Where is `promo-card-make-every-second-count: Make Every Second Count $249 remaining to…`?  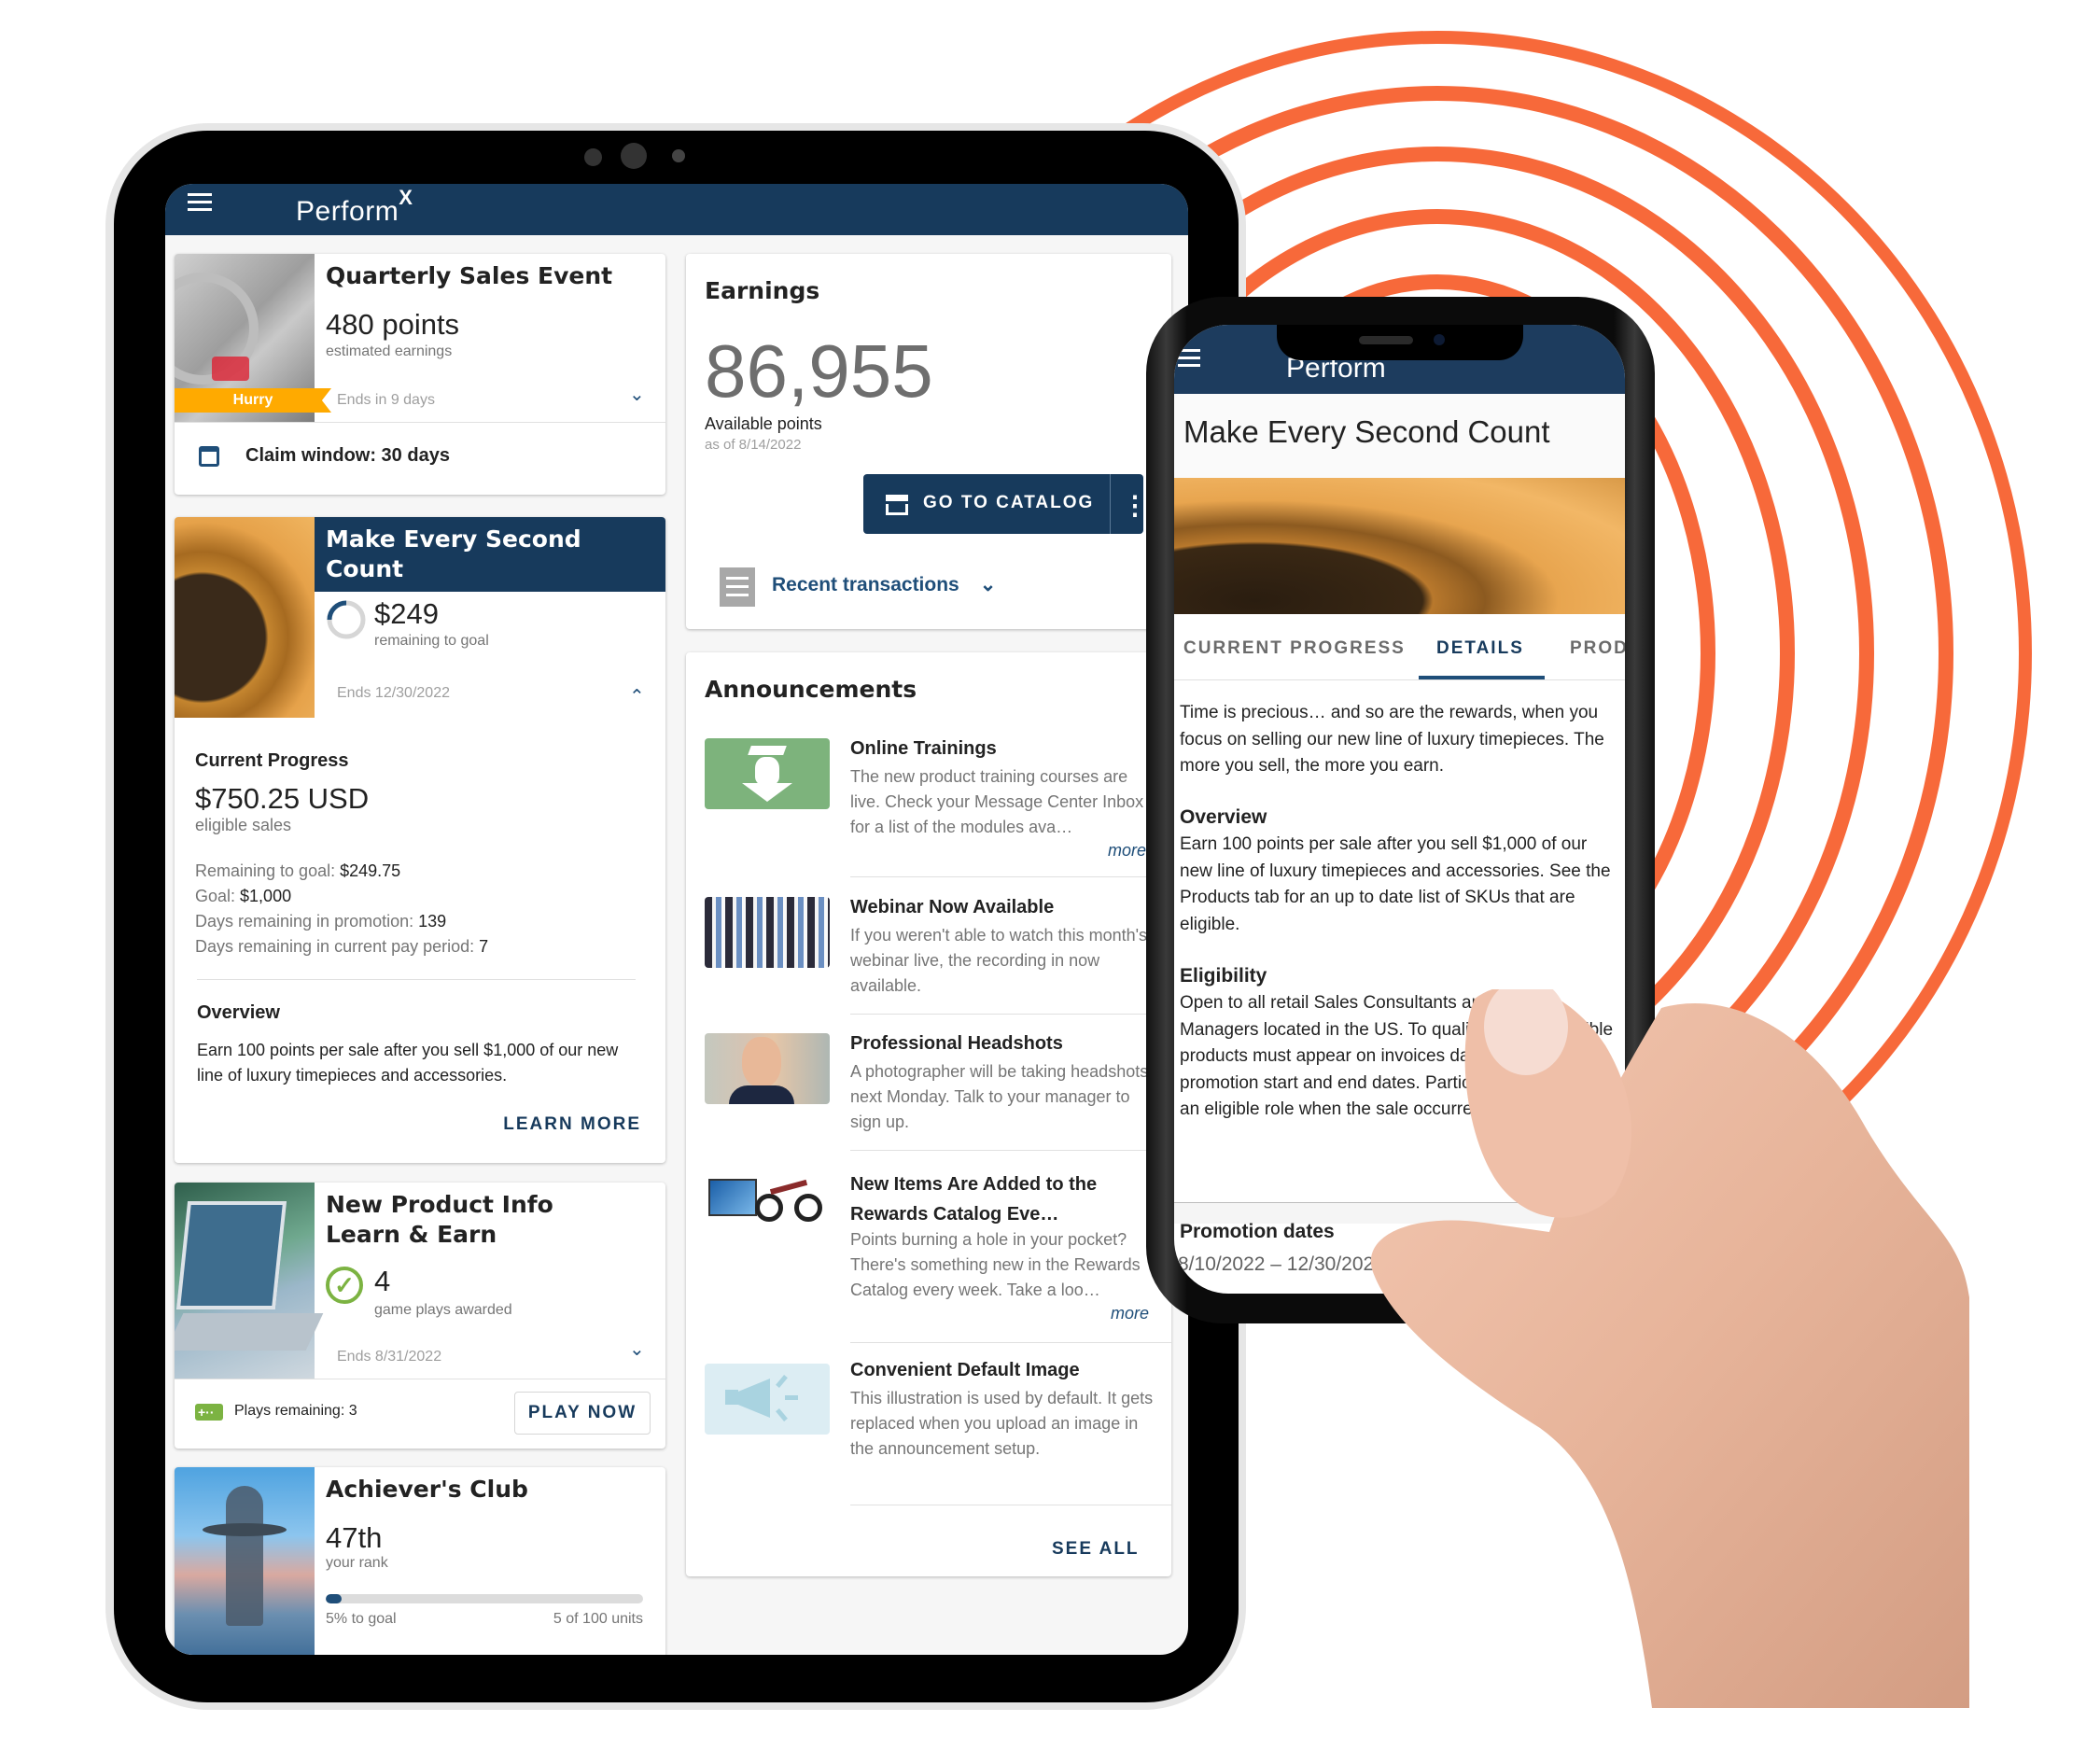 promo-card-make-every-second-count: Make Every Second Count $249 remaining to… is located at coordinates (420, 840).